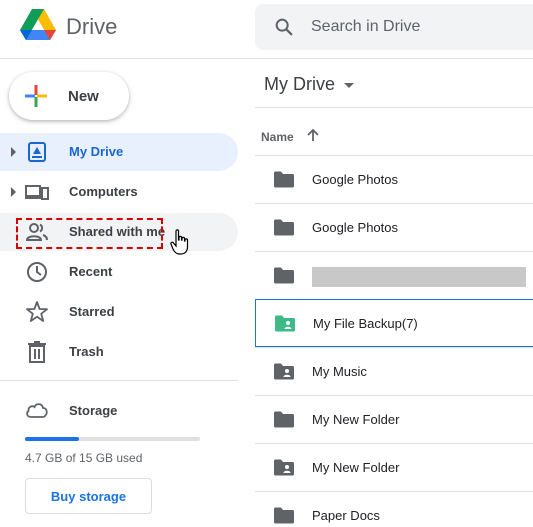  I want to click on buy-storage-label: Buy storage, so click(88, 496).